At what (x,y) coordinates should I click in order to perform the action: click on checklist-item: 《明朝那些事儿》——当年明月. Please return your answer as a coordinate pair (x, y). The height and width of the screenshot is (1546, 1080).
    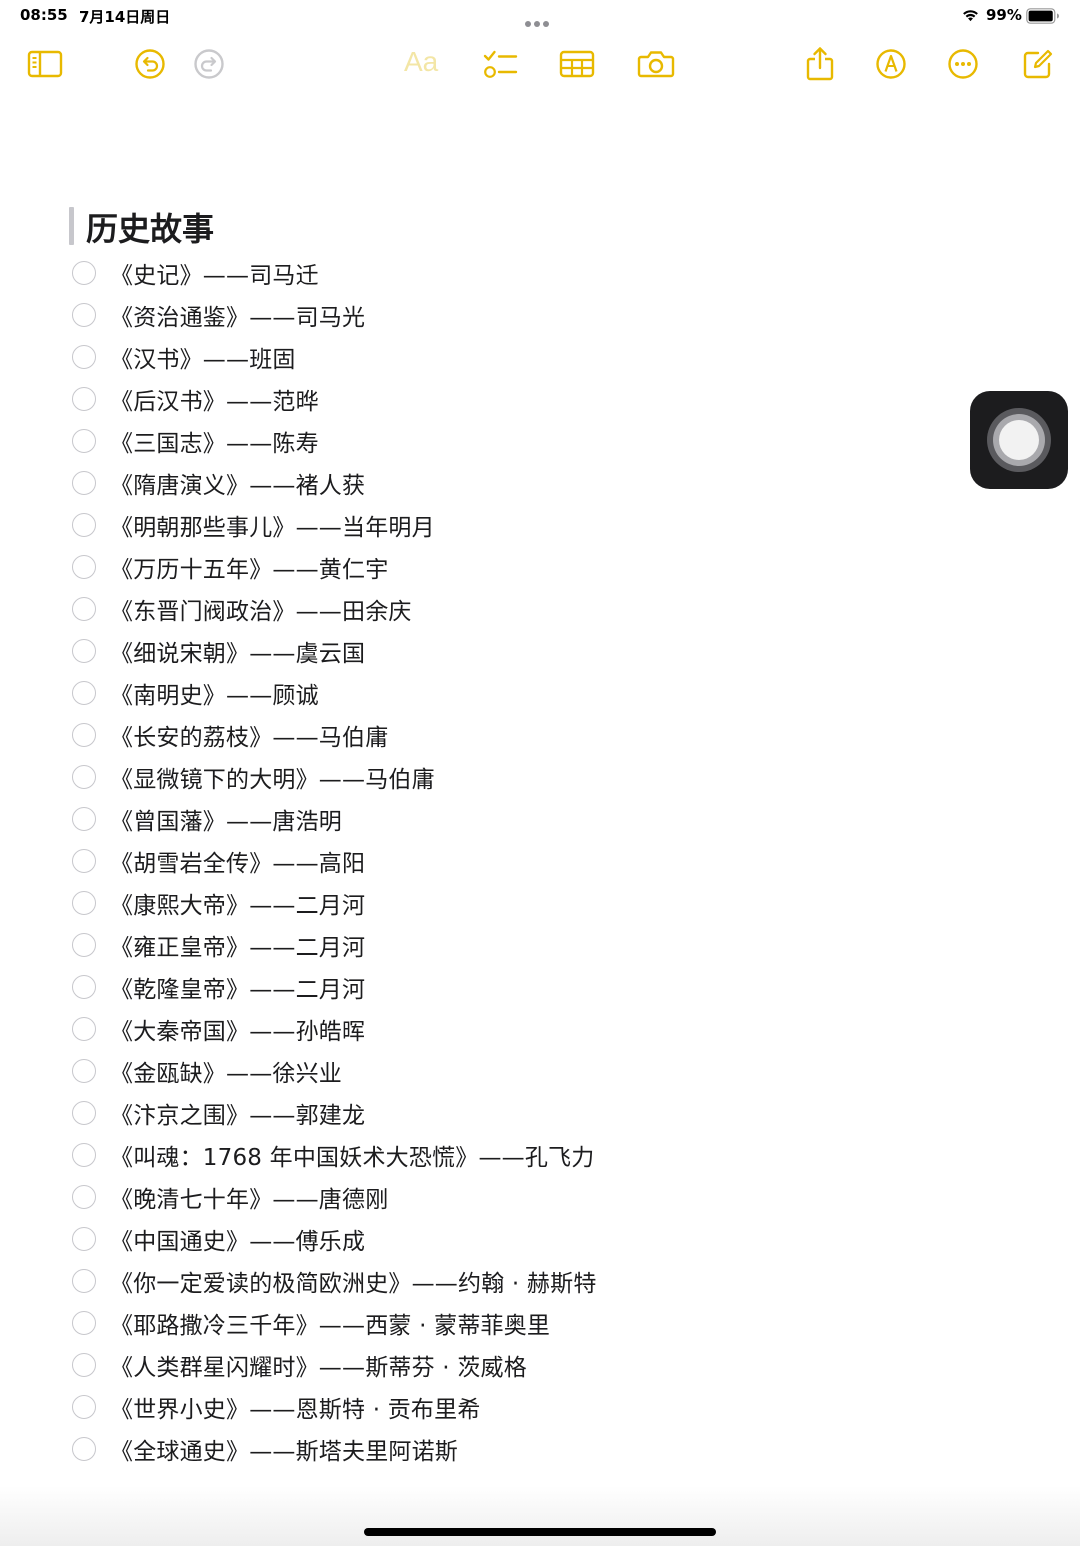
    Looking at the image, I should click on (333, 525).